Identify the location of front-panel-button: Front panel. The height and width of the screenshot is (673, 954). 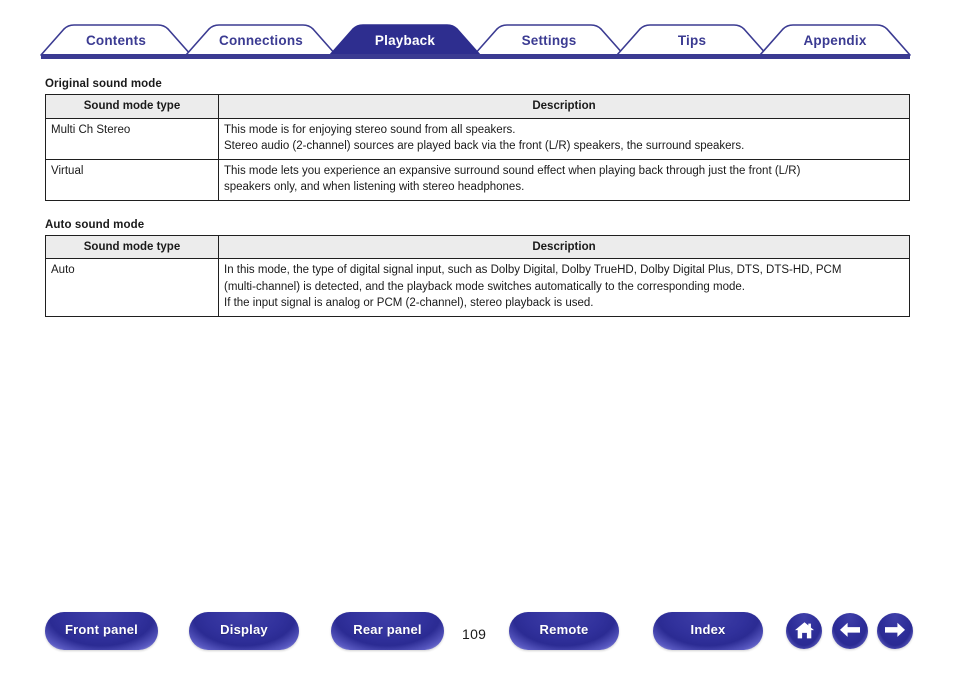
(101, 631).